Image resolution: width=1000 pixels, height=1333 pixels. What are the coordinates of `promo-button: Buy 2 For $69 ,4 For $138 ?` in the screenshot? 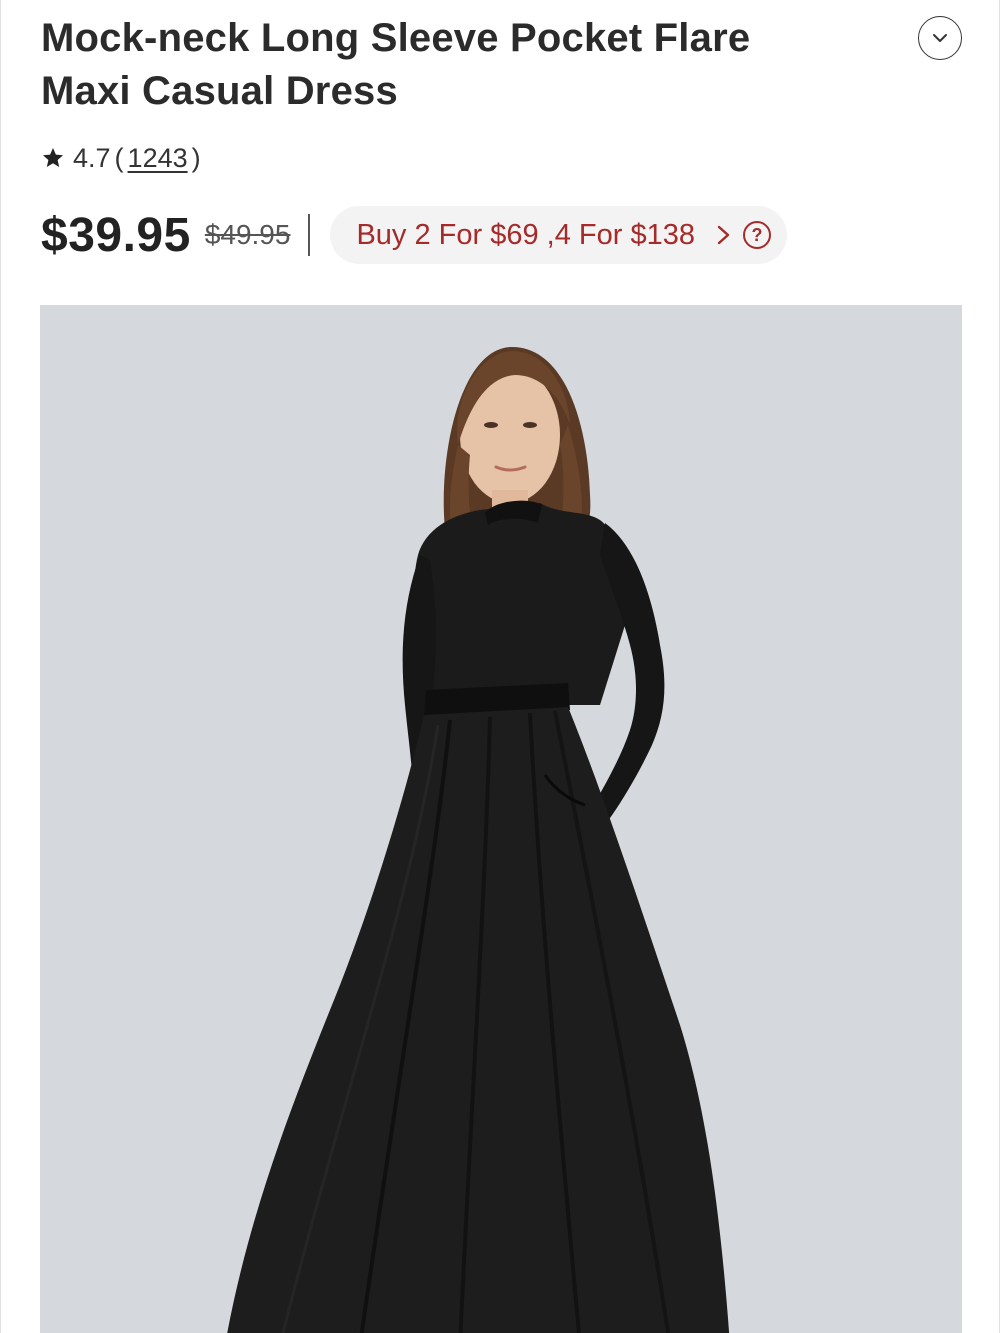 It's located at (558, 235).